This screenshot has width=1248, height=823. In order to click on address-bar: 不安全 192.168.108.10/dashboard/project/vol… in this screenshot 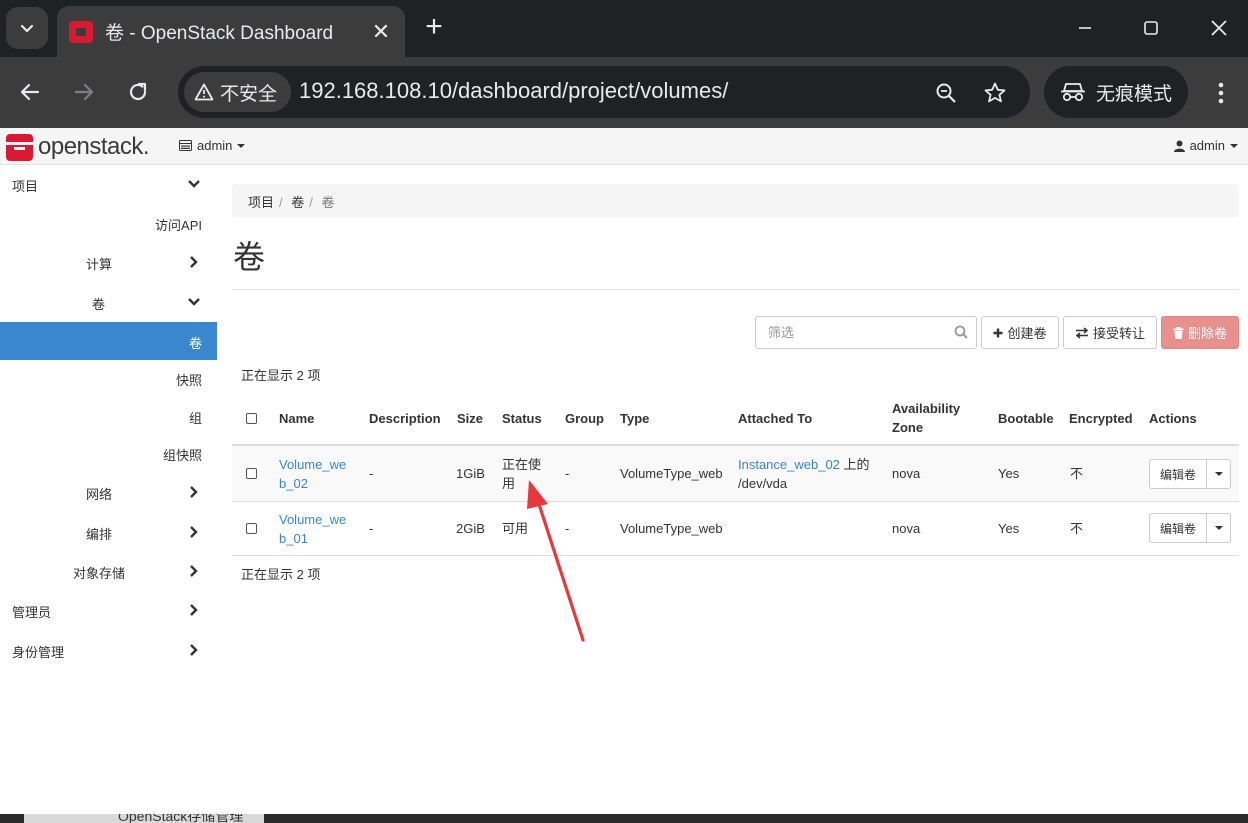, I will do `click(604, 92)`.